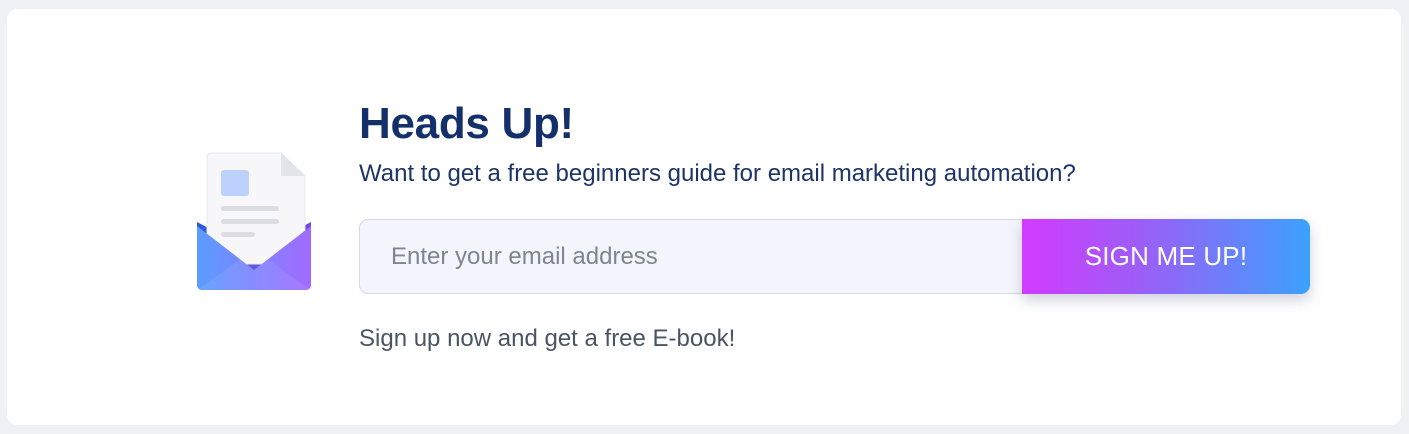 This screenshot has width=1409, height=434. Describe the element at coordinates (690, 256) in the screenshot. I see `email-field` at that location.